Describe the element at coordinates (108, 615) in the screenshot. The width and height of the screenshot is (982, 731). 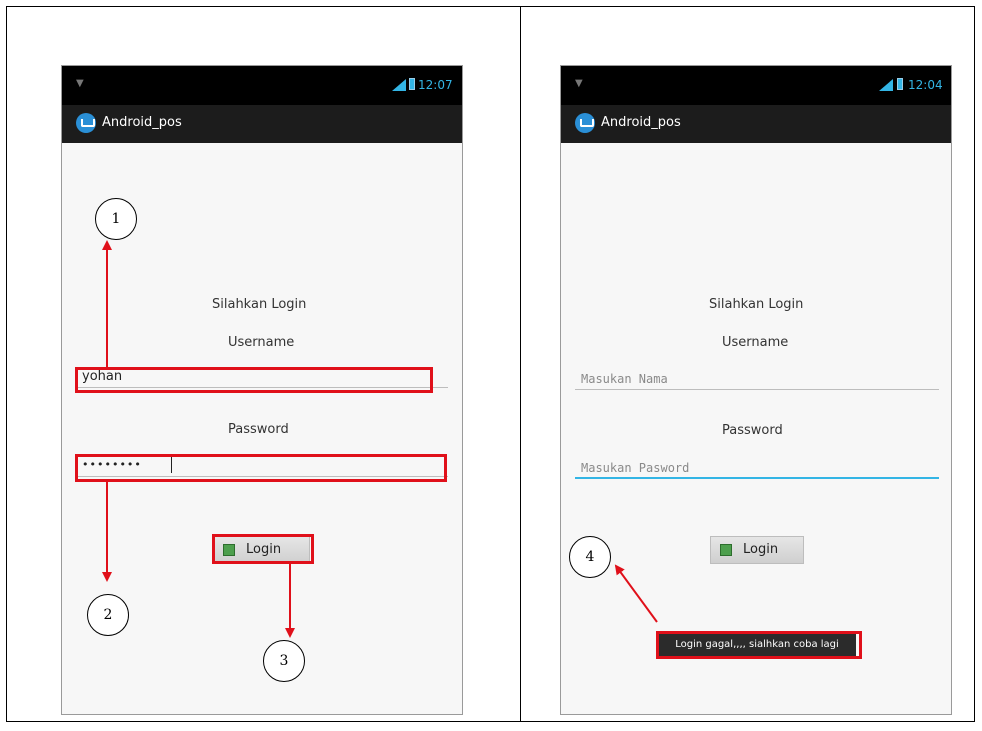
I see `annotation-circle-2: 2` at that location.